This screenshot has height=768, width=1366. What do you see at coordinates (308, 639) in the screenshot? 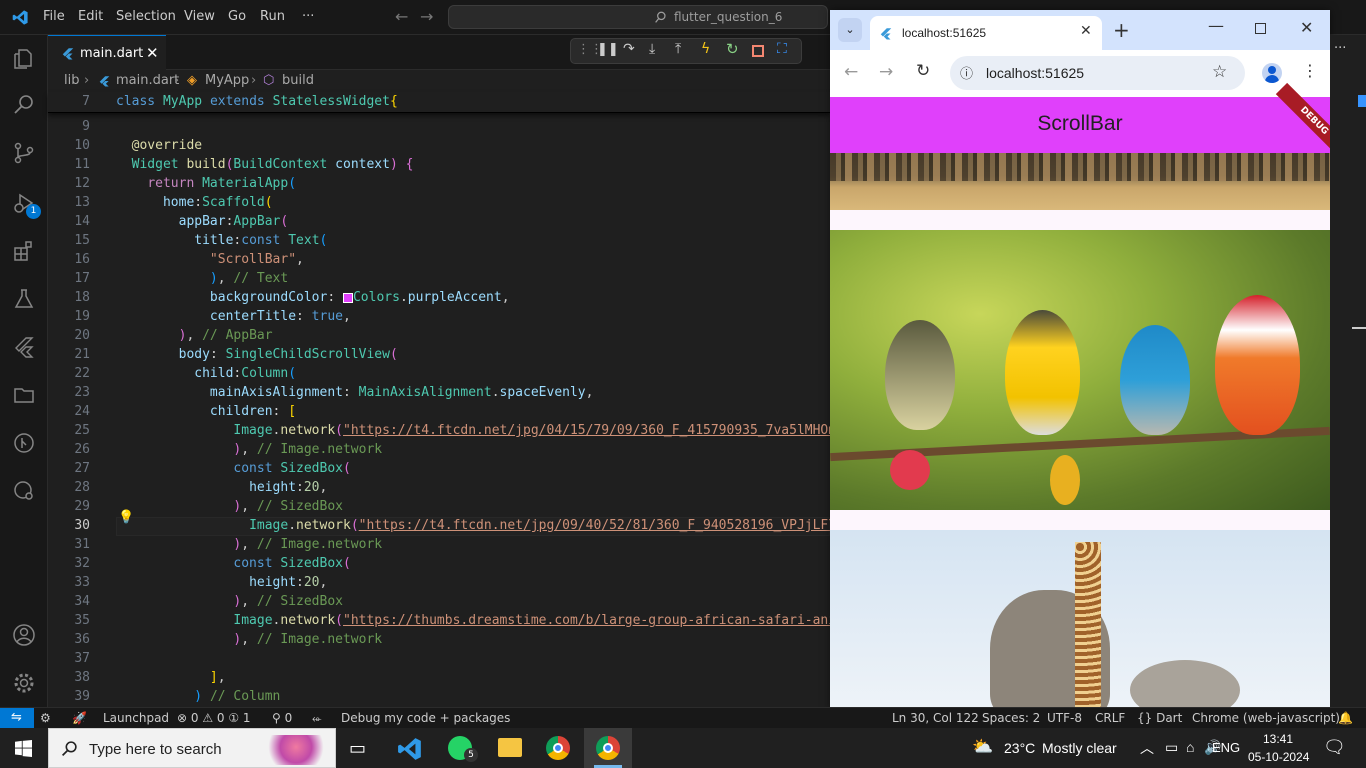
I see `code-line: ), // Image.network` at bounding box center [308, 639].